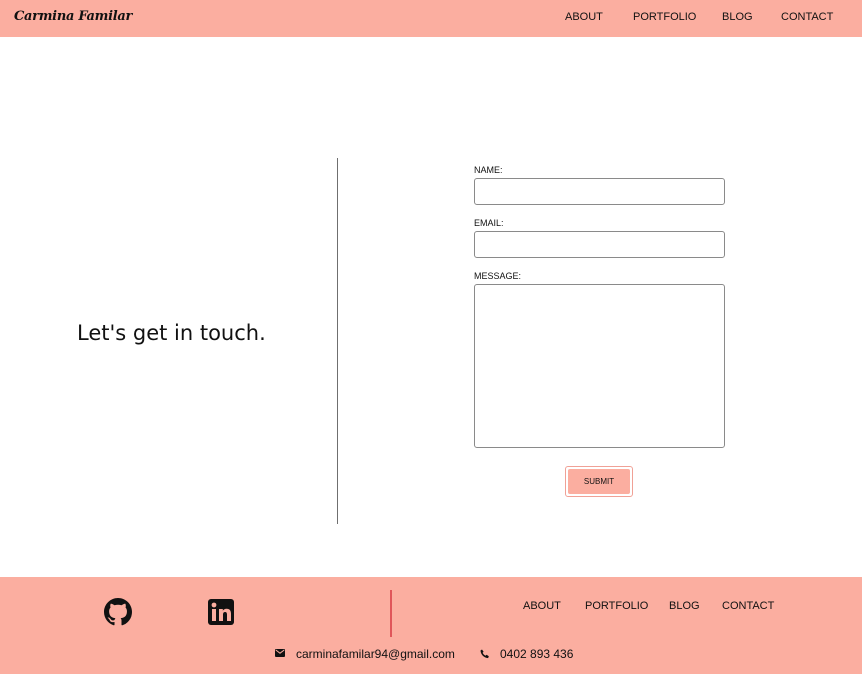  Describe the element at coordinates (664, 17) in the screenshot. I see `nav-portfolio-link: PORTFOLIO` at that location.